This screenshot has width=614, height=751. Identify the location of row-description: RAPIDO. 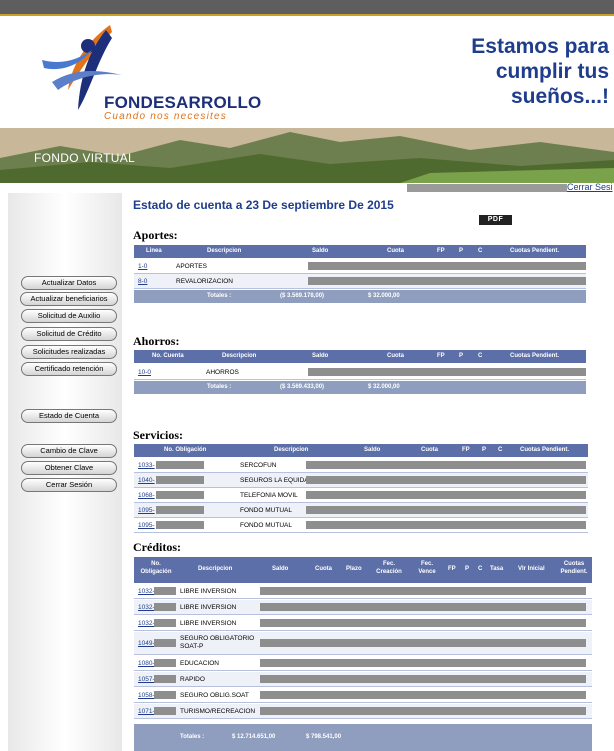
(192, 679).